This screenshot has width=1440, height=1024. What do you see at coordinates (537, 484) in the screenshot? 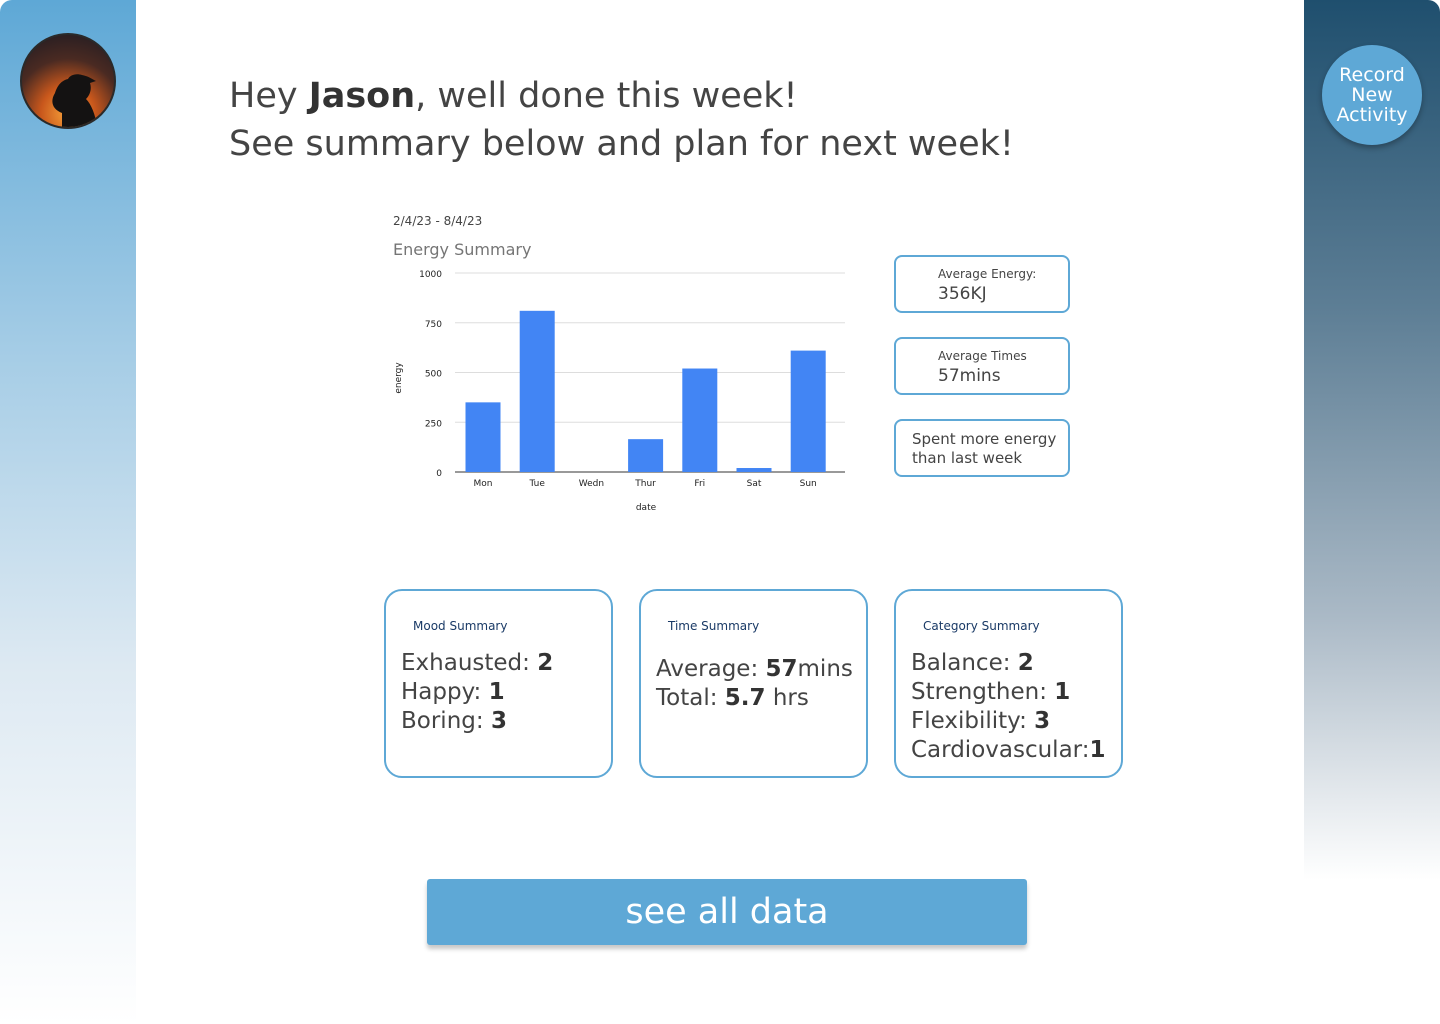
I see `x-tick-label: Tue` at bounding box center [537, 484].